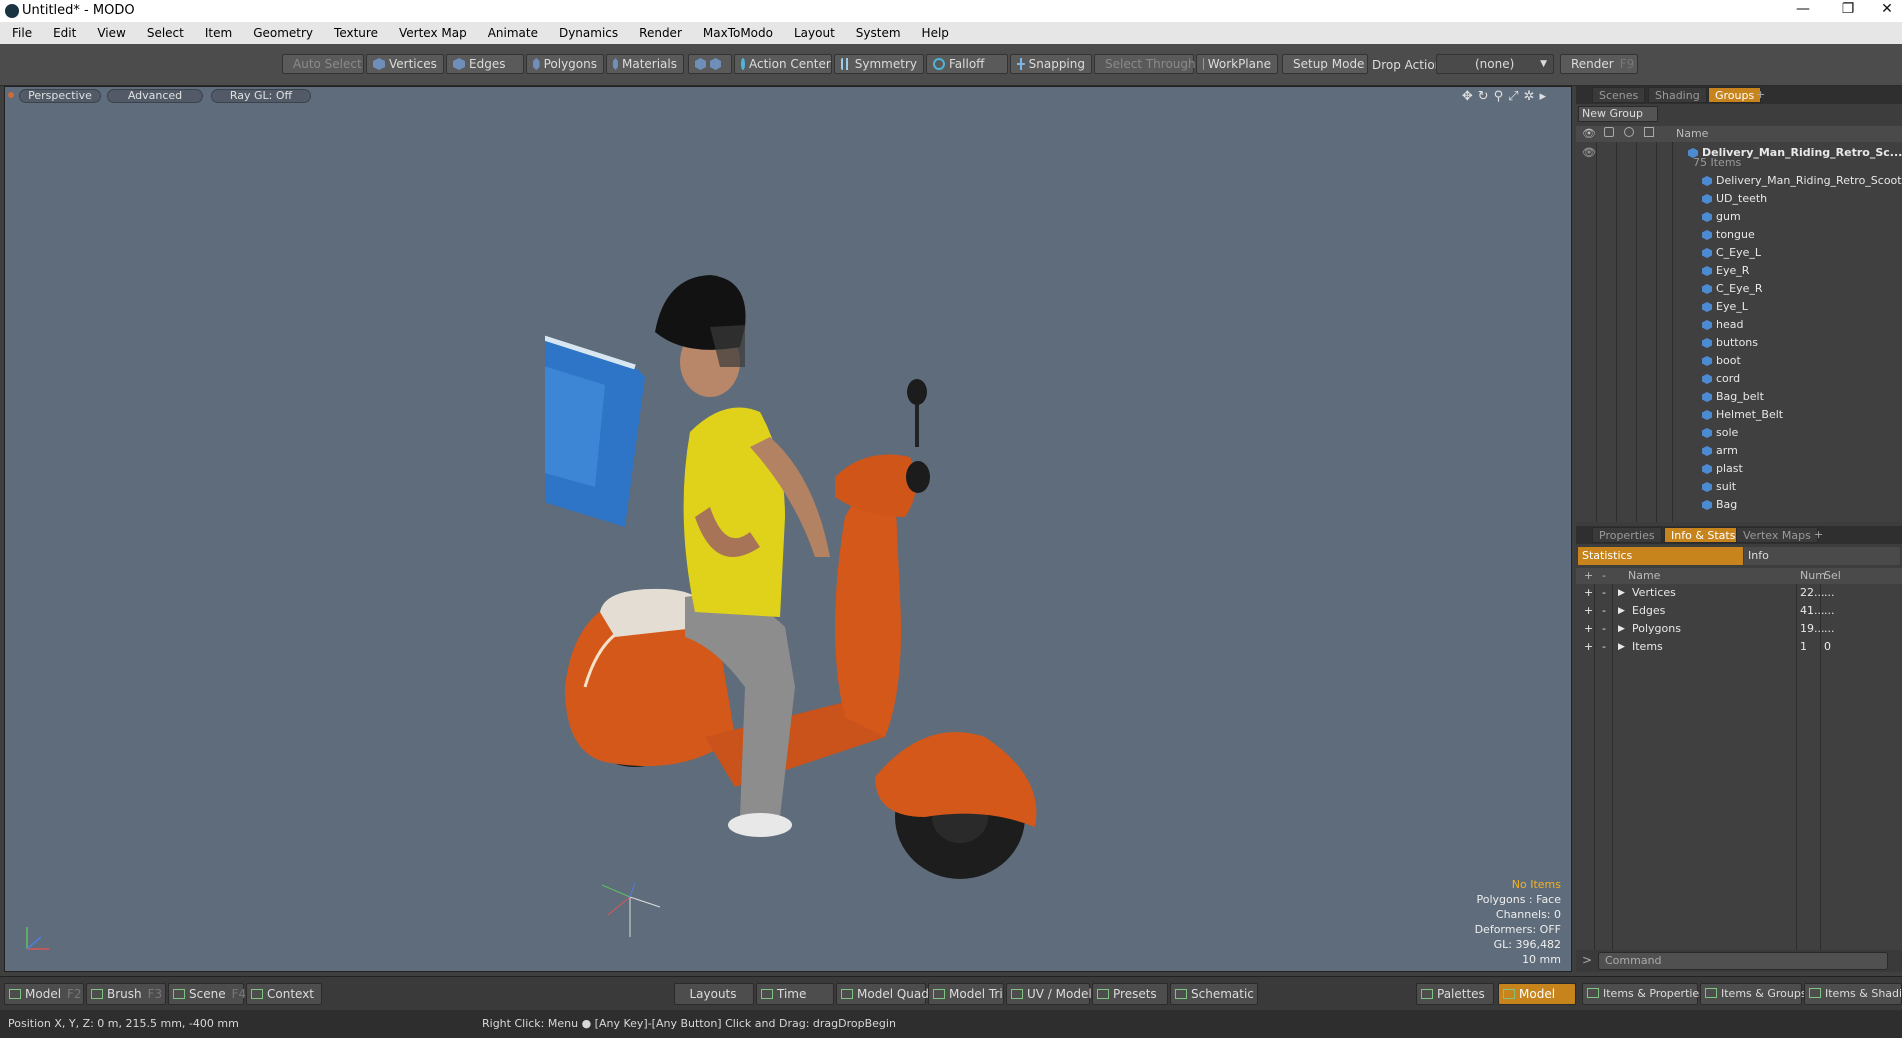  I want to click on menu-help: Help, so click(935, 33).